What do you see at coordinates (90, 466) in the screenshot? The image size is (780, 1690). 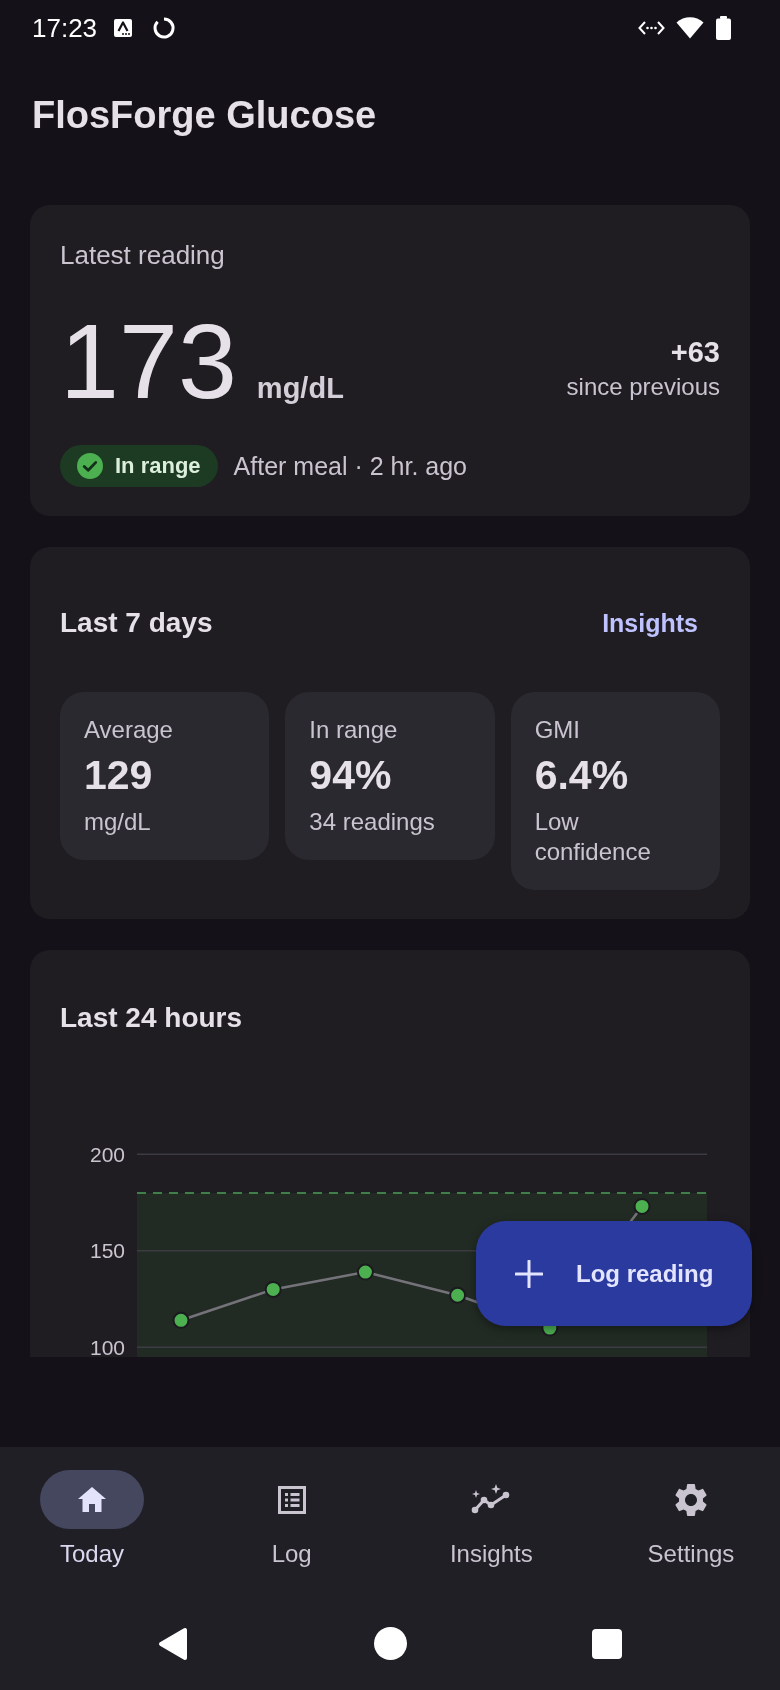 I see `check-circle-icon` at bounding box center [90, 466].